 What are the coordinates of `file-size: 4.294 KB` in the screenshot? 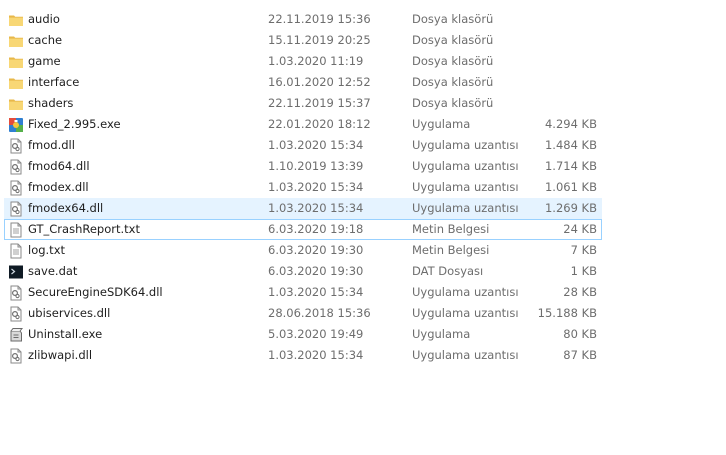 It's located at (570, 124).